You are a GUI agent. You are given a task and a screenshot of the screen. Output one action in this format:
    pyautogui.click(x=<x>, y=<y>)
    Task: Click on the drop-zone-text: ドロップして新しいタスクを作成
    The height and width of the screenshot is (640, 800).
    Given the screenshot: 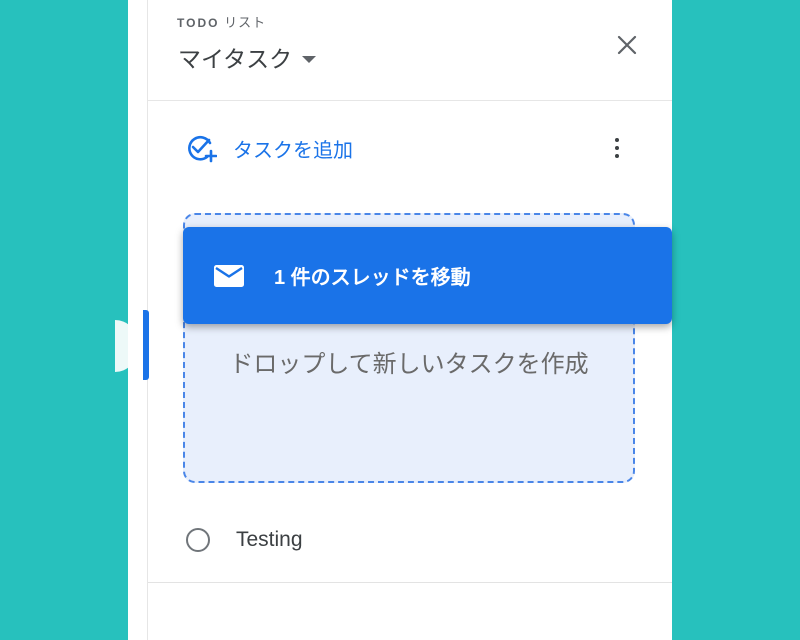 What is the action you would take?
    pyautogui.click(x=409, y=364)
    